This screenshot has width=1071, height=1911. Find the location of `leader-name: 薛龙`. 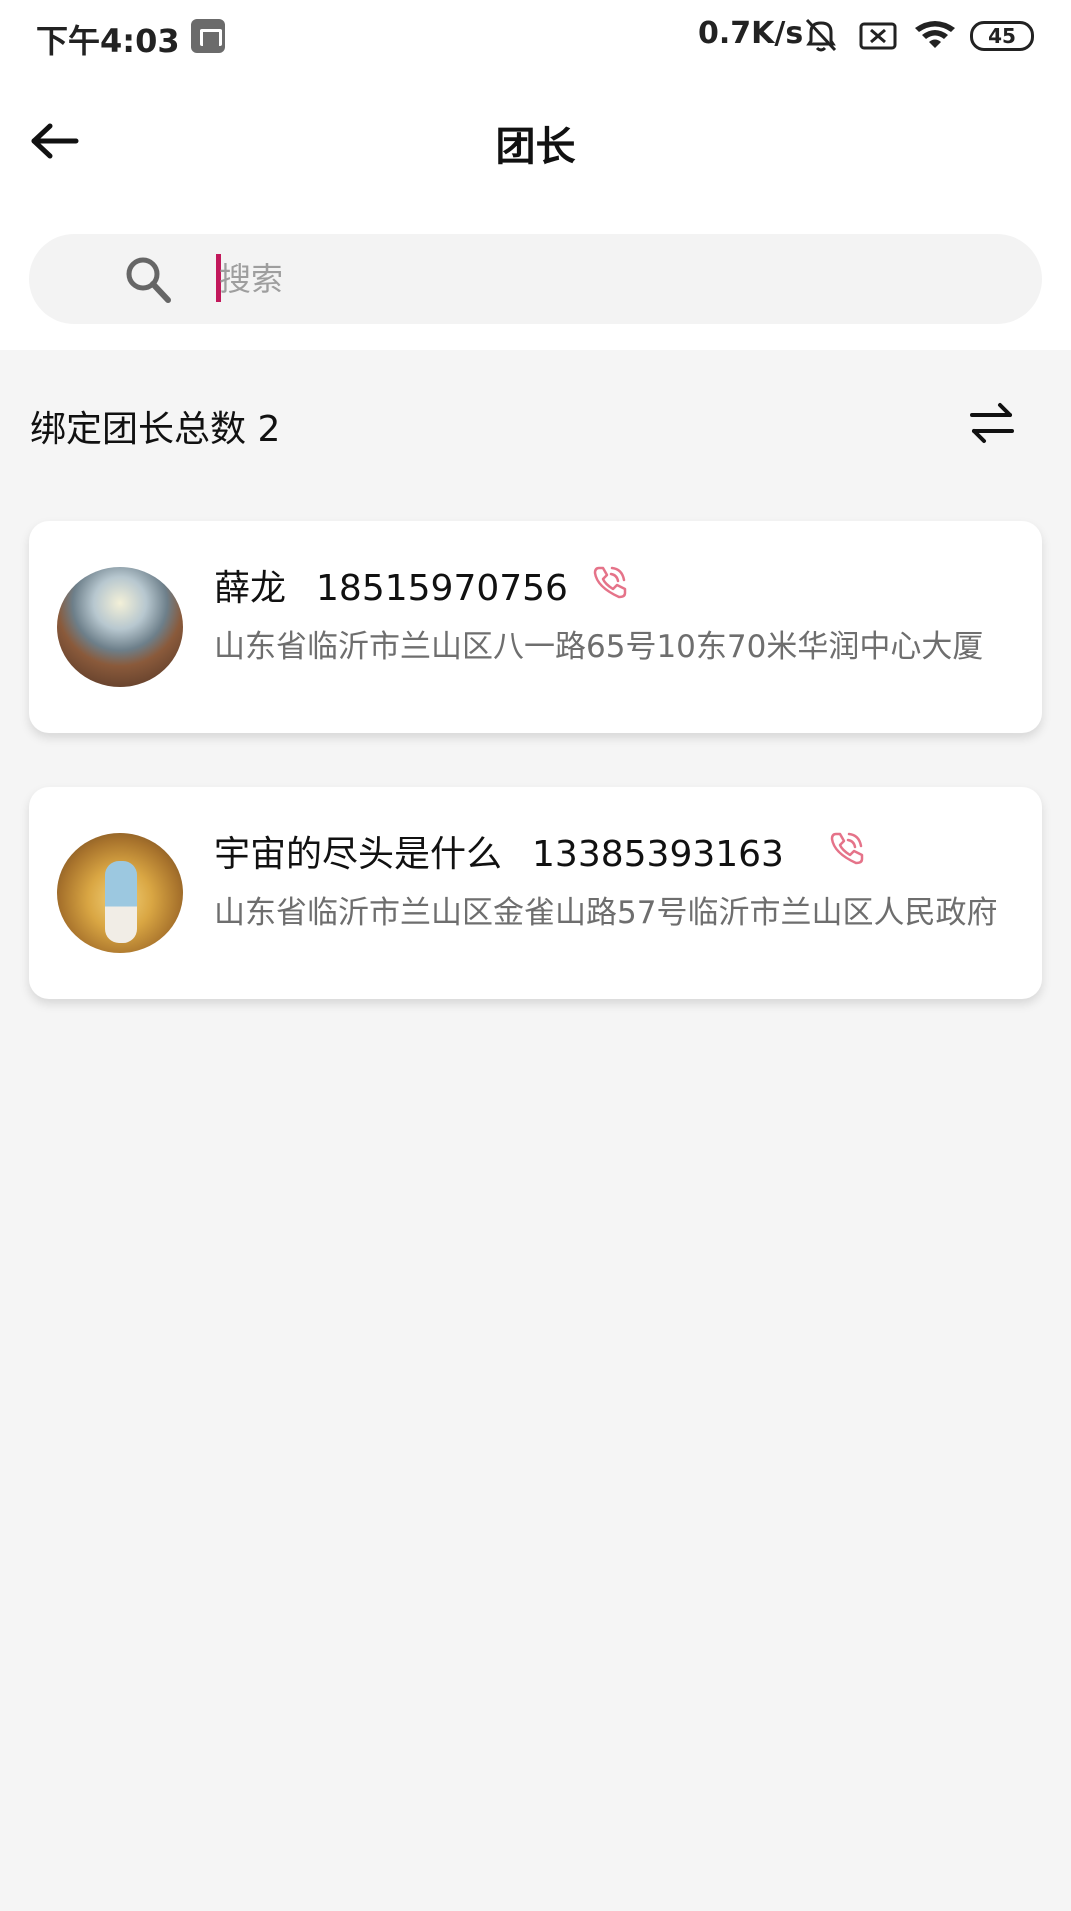

leader-name: 薛龙 is located at coordinates (250, 588).